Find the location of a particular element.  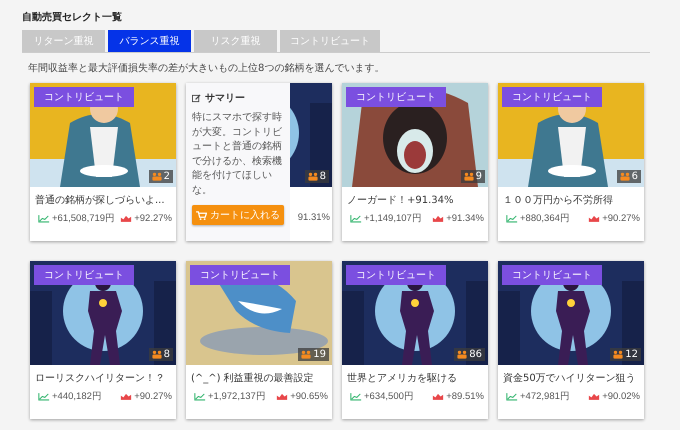

strategy-card: コントリビュート 6 １００万円から不労所得 +880,364円 +90.27% is located at coordinates (571, 162).